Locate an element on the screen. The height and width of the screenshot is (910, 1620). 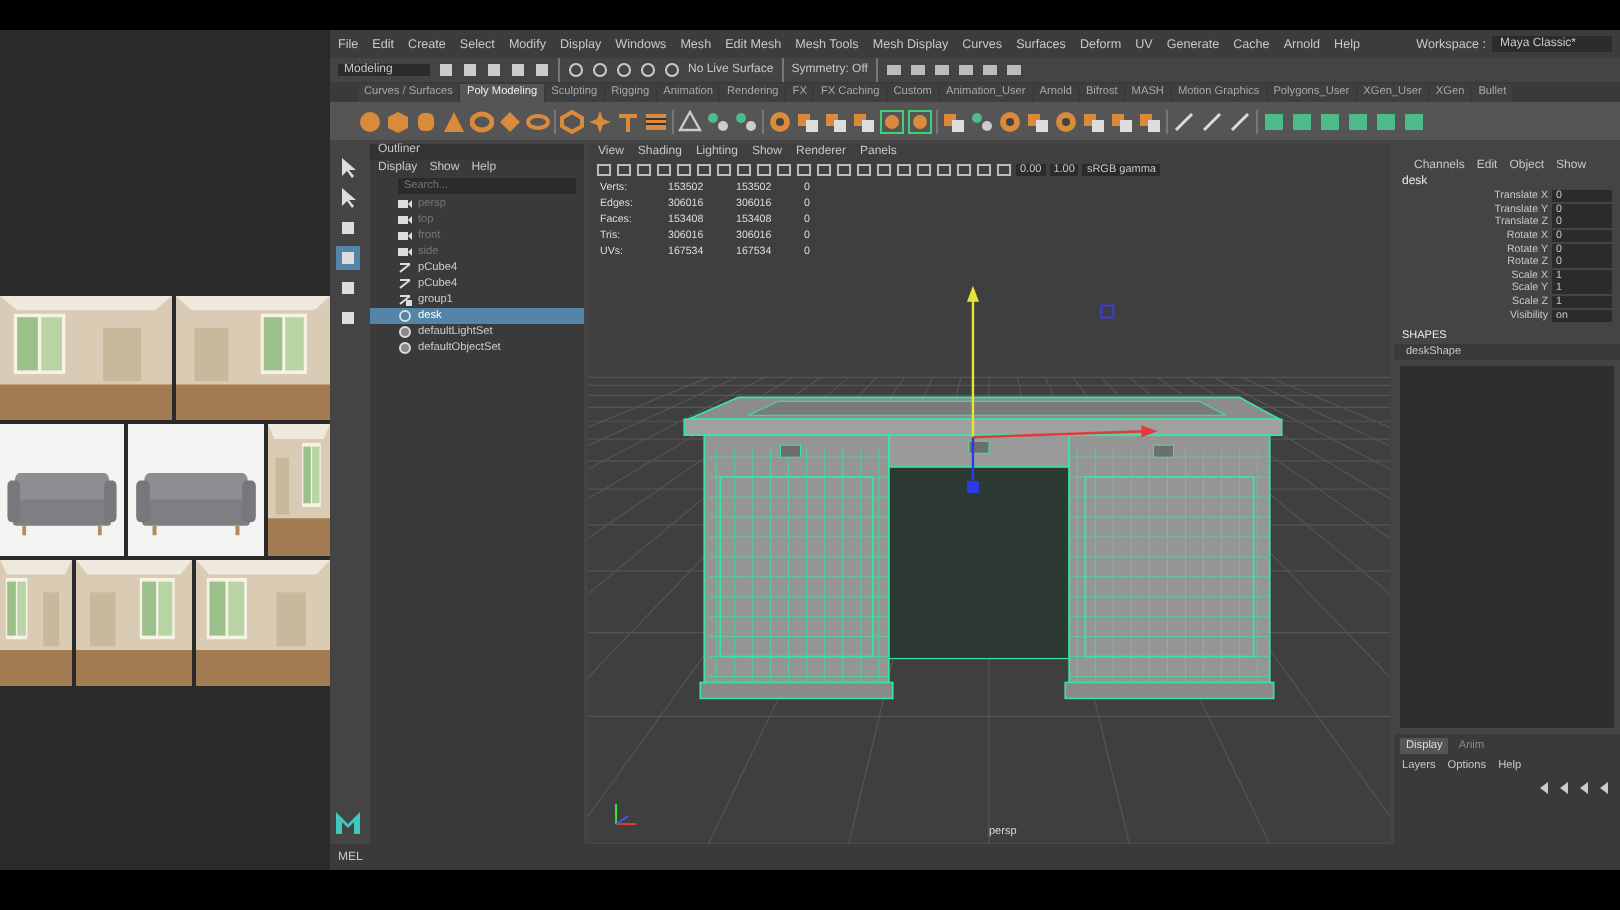
app-logo-icon is located at coordinates (348, 822).